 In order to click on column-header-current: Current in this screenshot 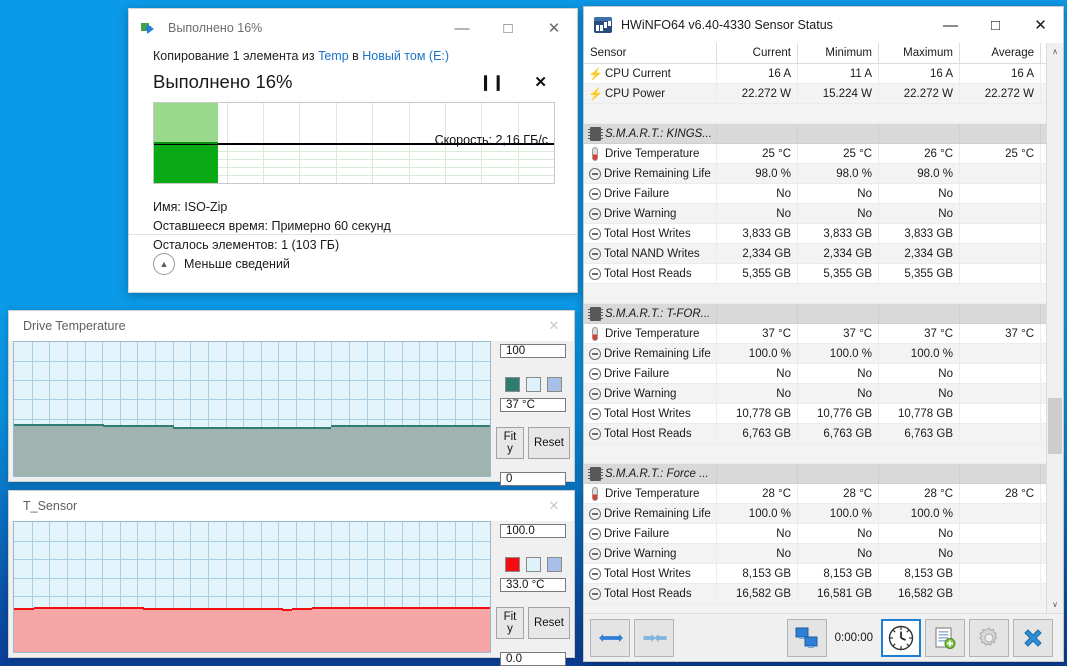, I will do `click(757, 53)`.